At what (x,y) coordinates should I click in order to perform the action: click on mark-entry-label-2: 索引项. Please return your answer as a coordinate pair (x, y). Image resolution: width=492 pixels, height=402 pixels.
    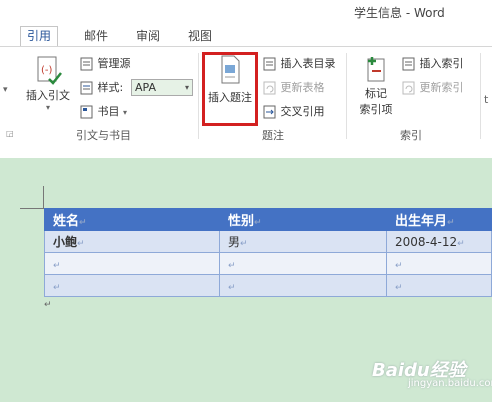
    Looking at the image, I should click on (376, 109).